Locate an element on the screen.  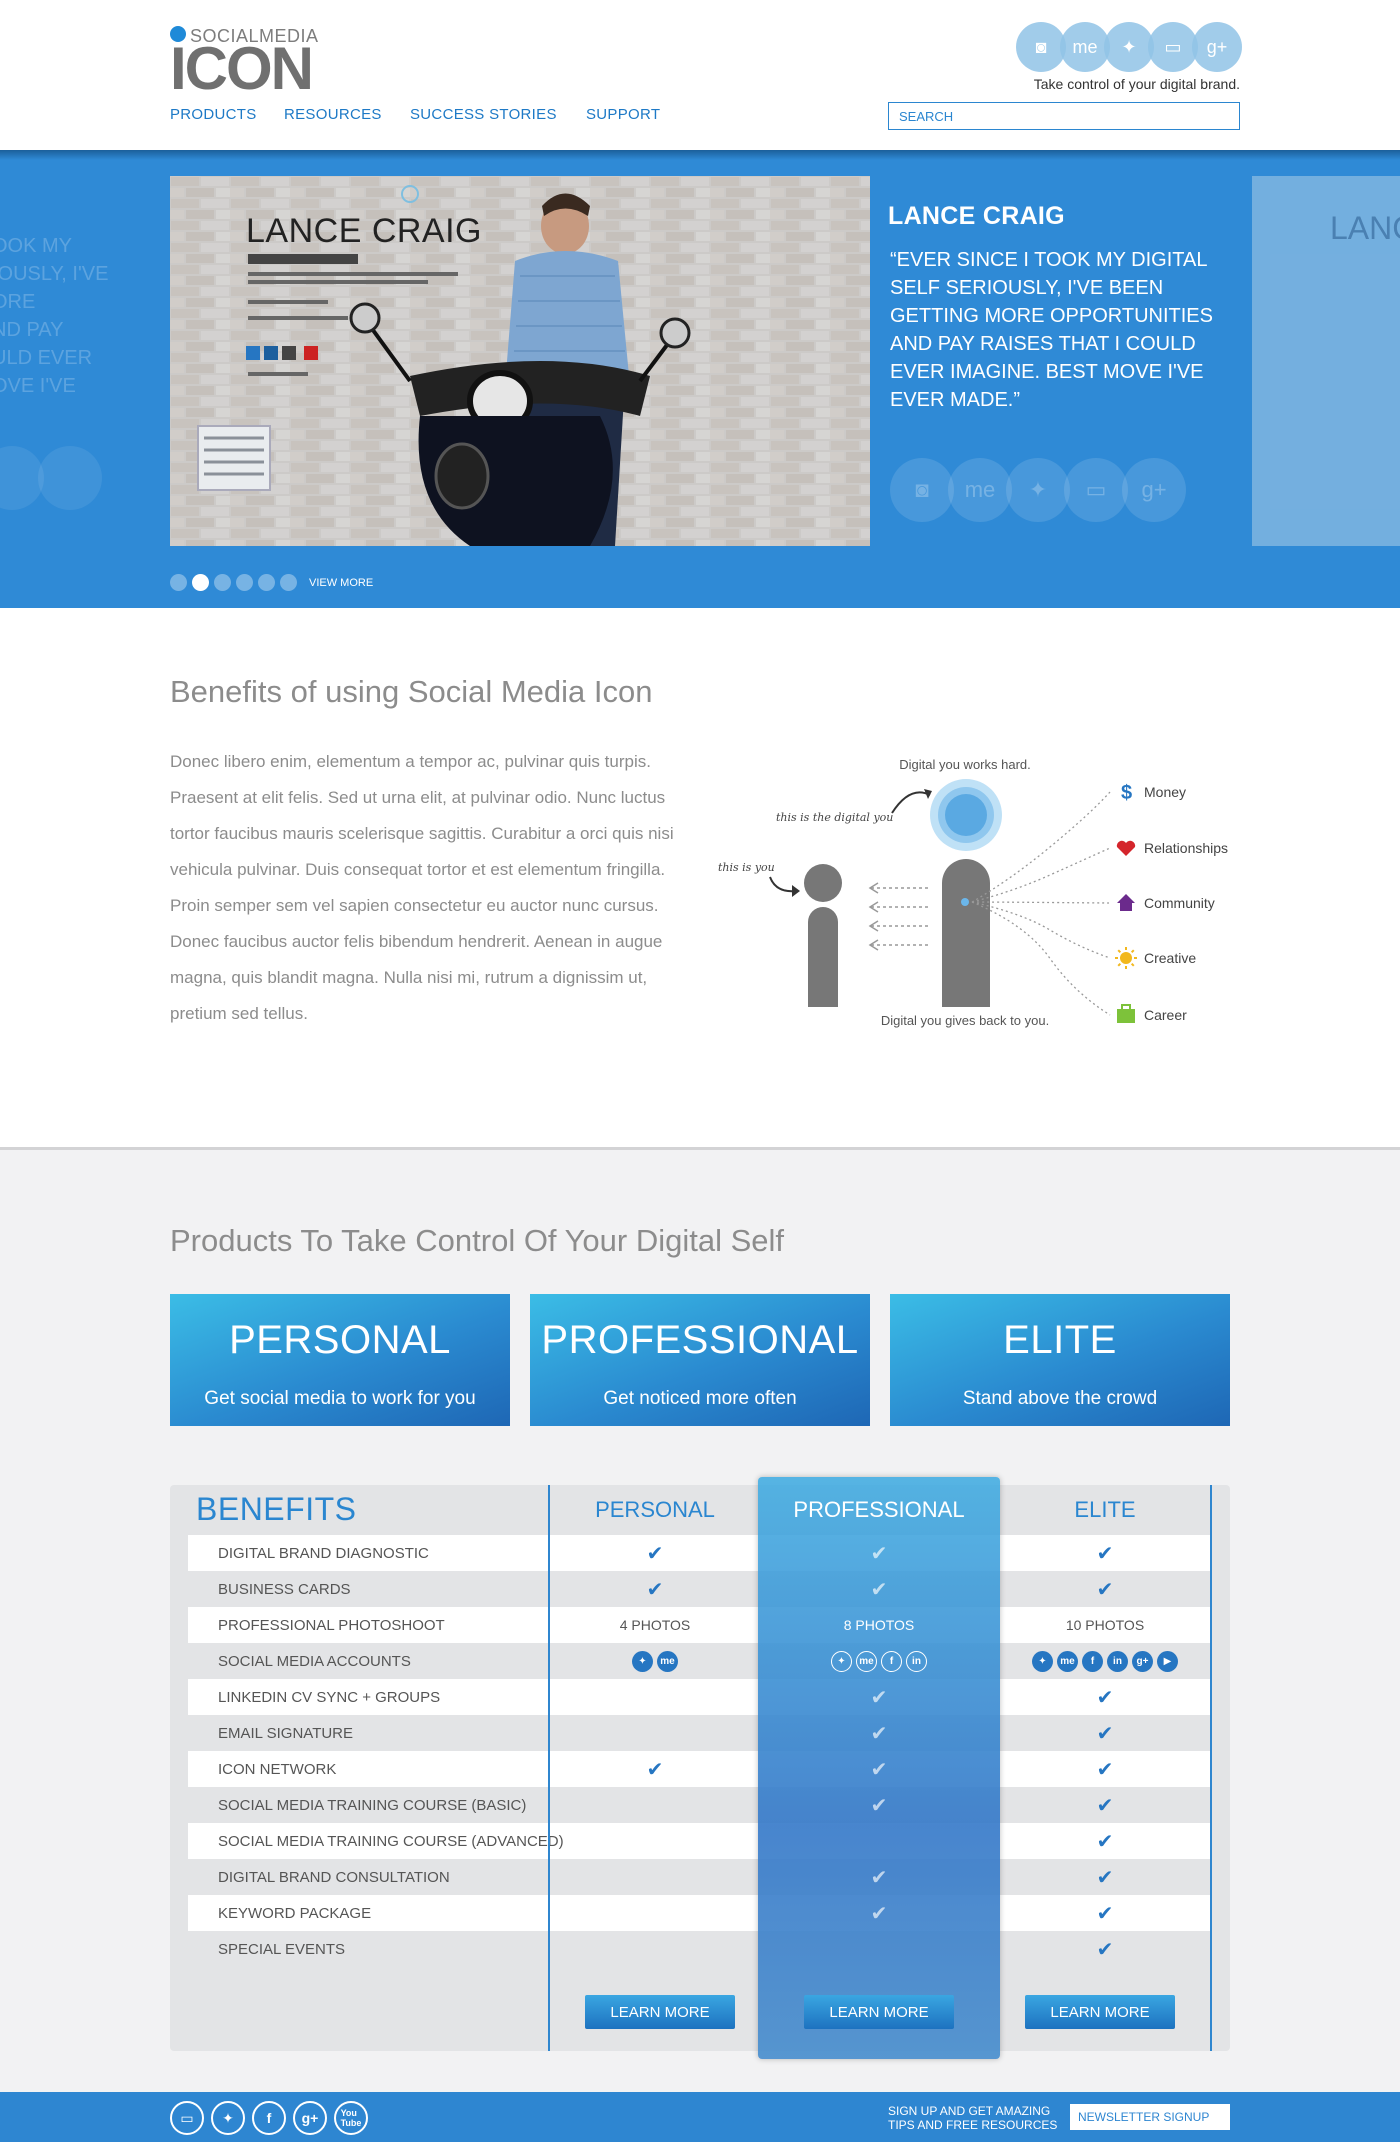
product-card-professional: PROFESSIONAL Get noticed more often is located at coordinates (700, 1360).